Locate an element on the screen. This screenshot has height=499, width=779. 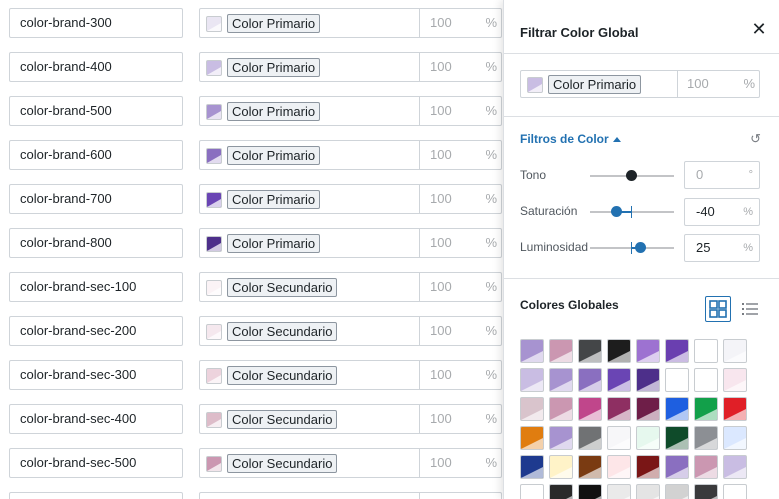
list-view-icon is located at coordinates (750, 309).